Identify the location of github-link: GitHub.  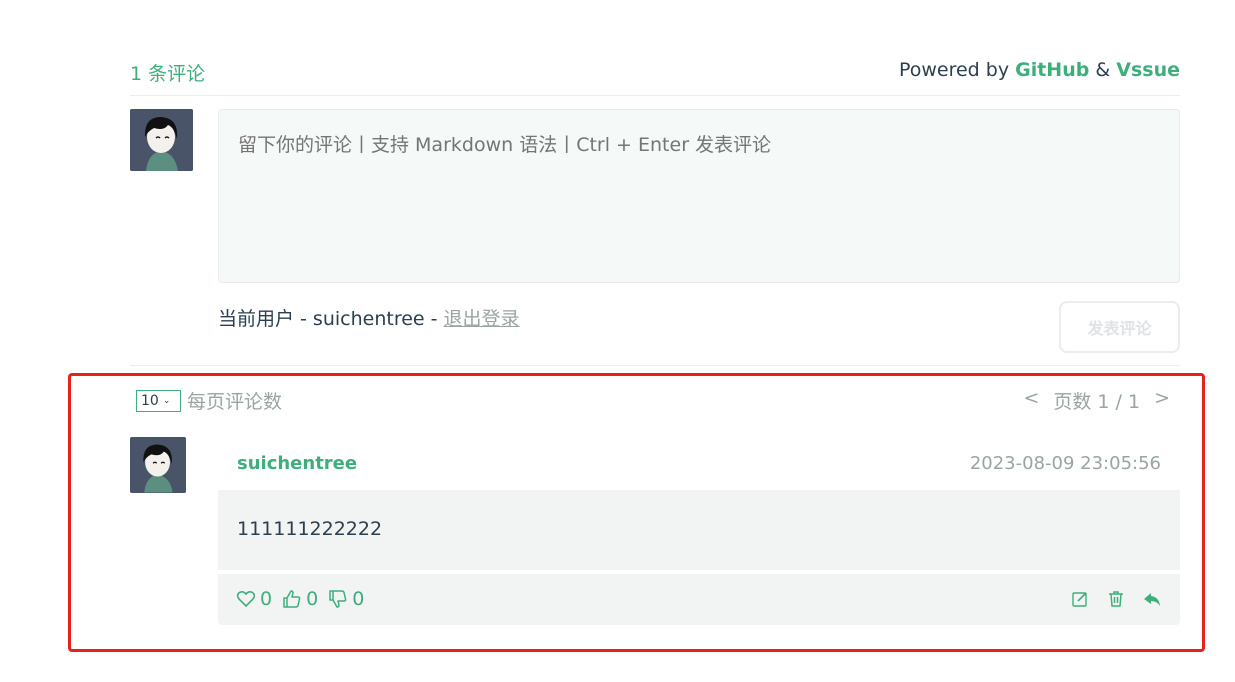
(1052, 70).